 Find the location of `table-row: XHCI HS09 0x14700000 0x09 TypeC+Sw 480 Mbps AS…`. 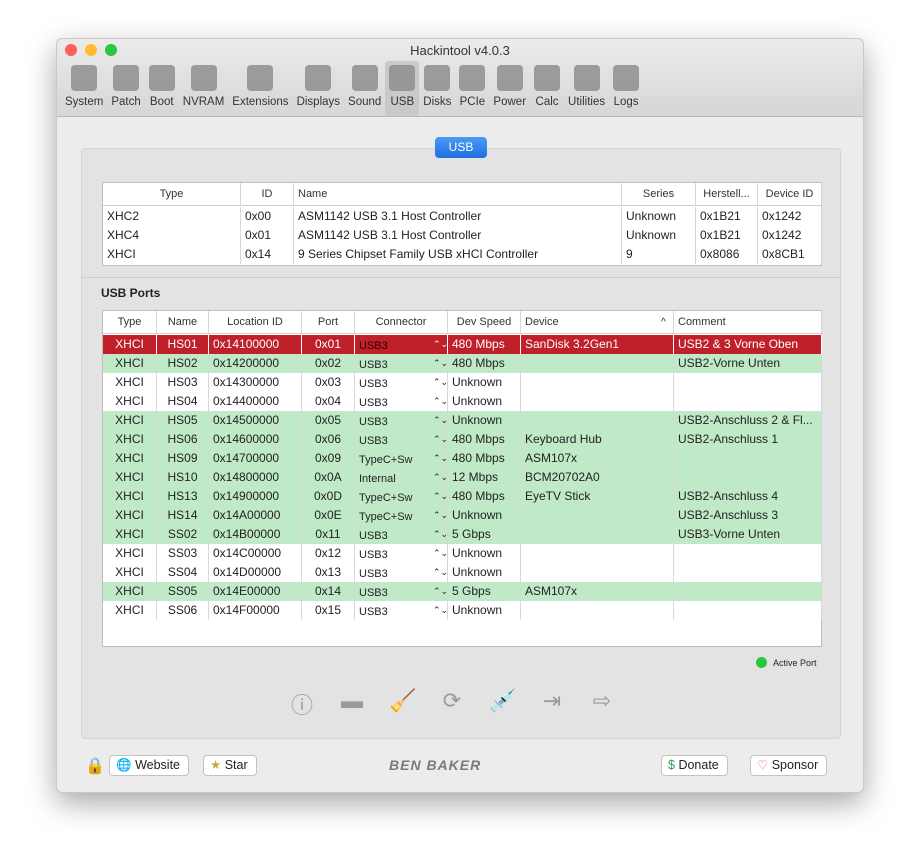

table-row: XHCI HS09 0x14700000 0x09 TypeC+Sw 480 Mbps AS… is located at coordinates (462, 458).